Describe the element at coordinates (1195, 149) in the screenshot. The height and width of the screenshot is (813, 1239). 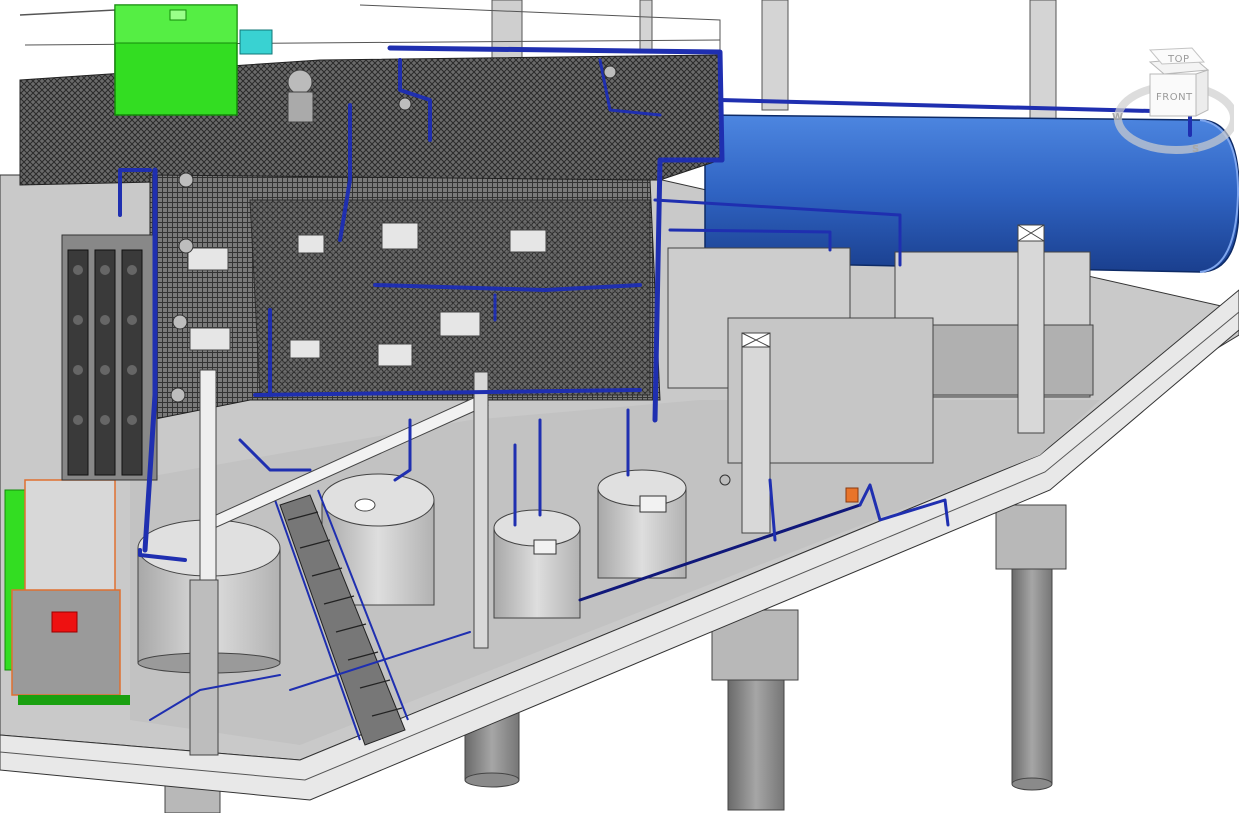
I see `compass-south-label: S` at that location.